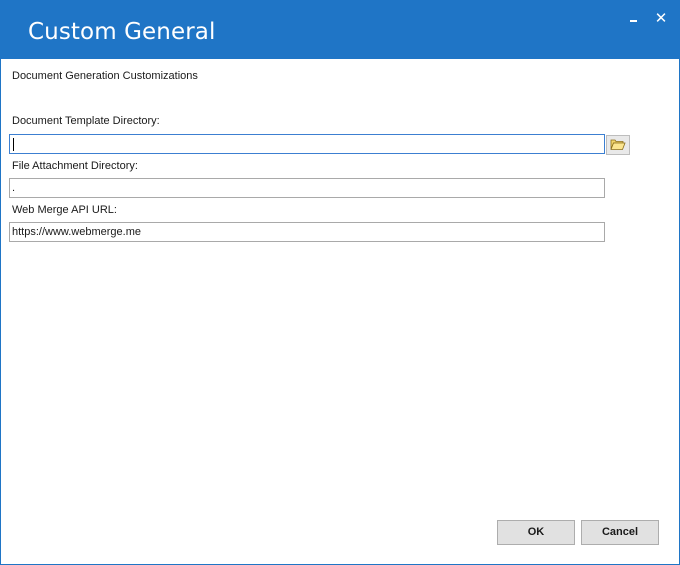 Image resolution: width=680 pixels, height=565 pixels. Describe the element at coordinates (14, 188) in the screenshot. I see `attachment-directory-value: .` at that location.